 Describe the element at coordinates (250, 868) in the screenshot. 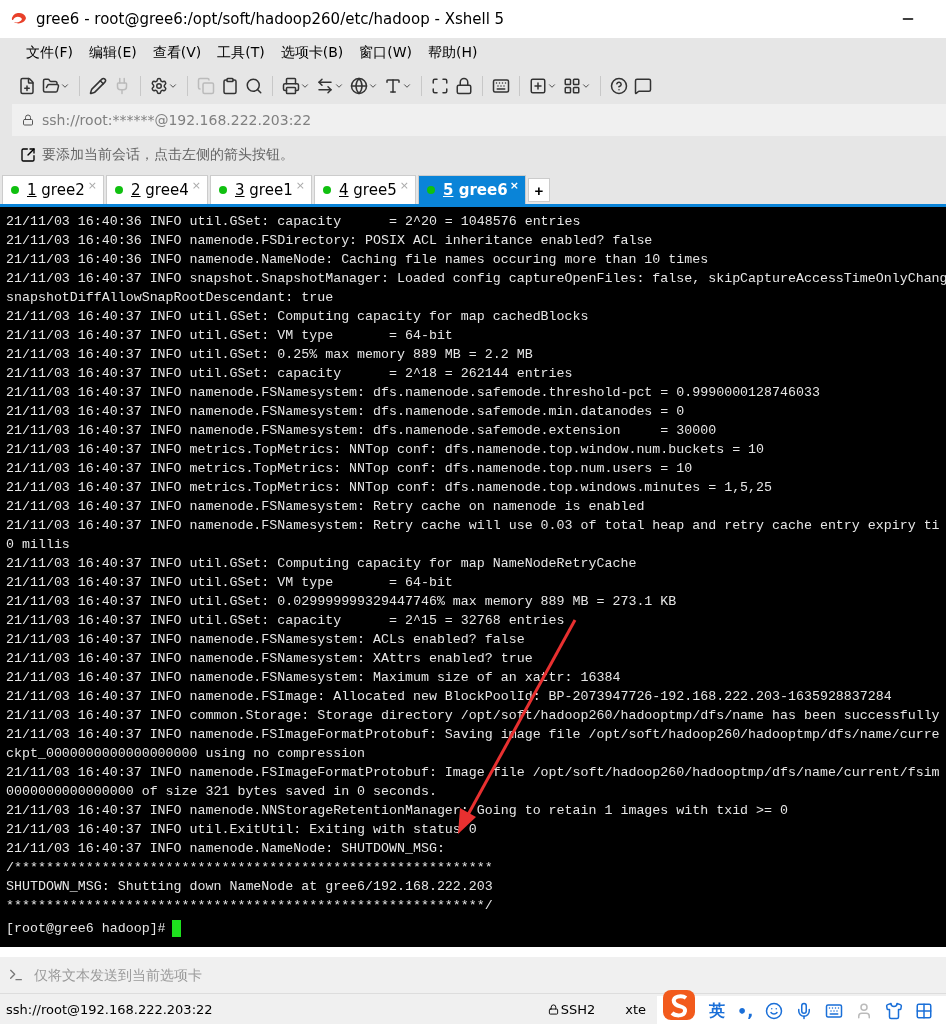

I see `terminal-line: /************************************************************` at that location.